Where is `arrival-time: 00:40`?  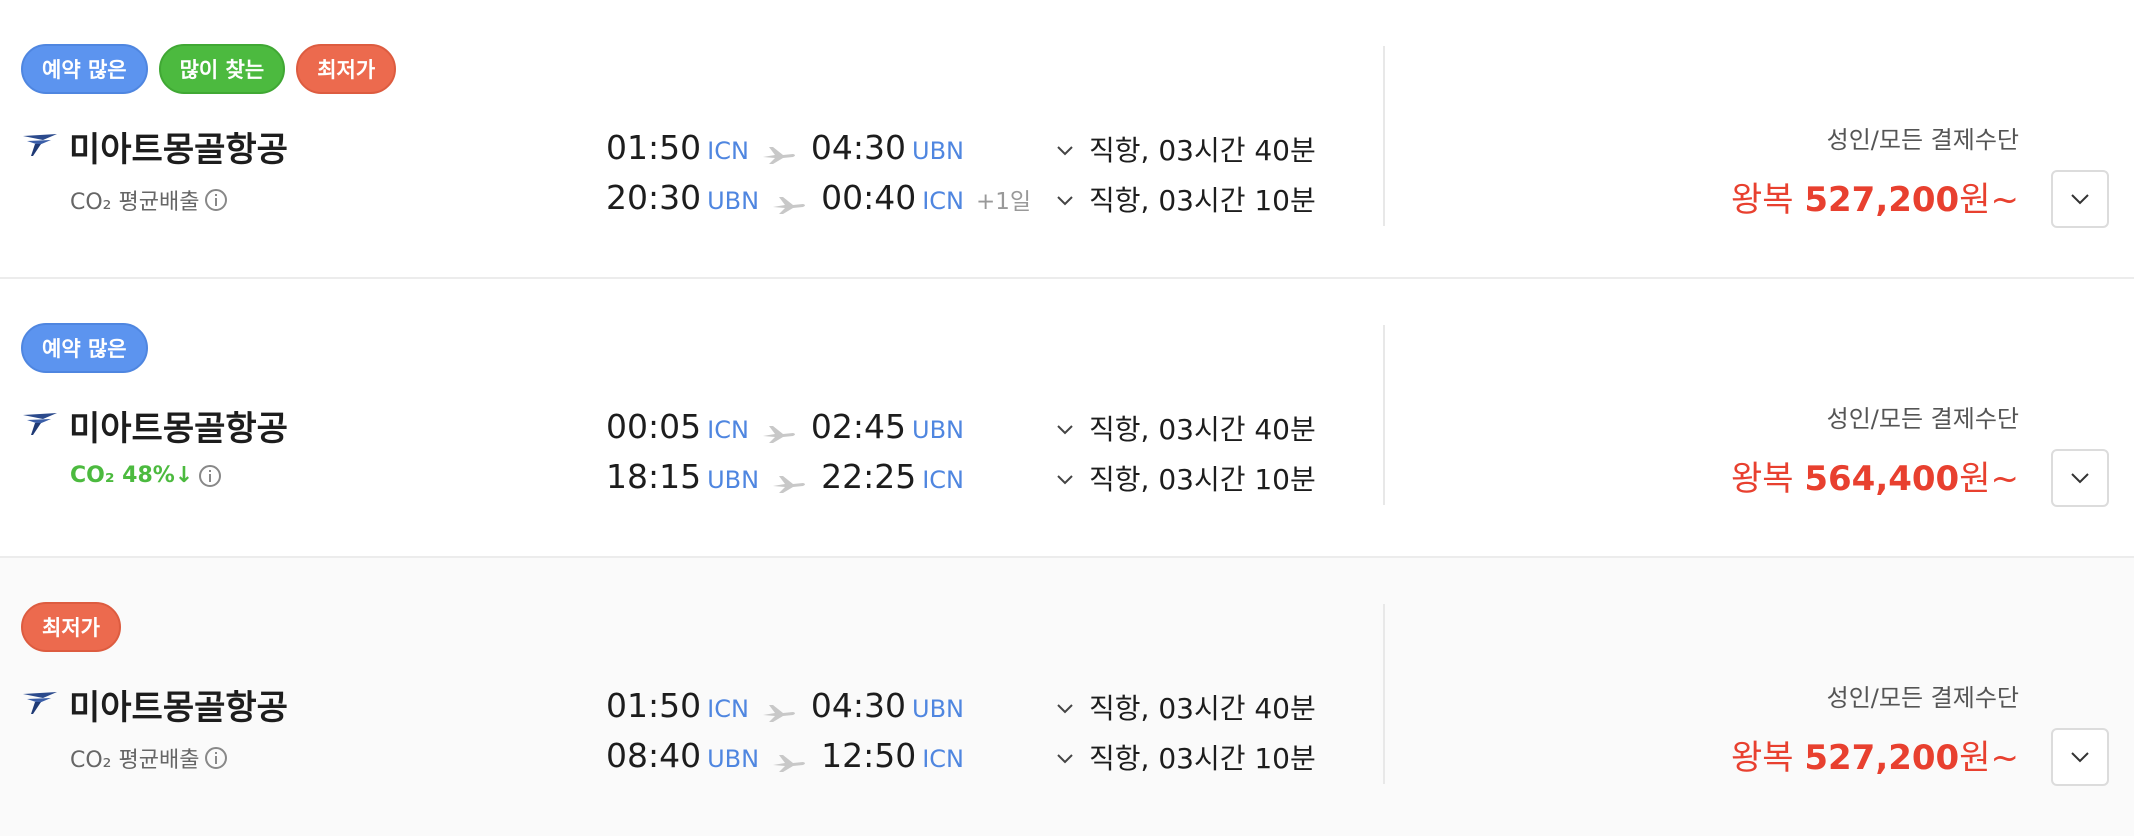
arrival-time: 00:40 is located at coordinates (869, 197).